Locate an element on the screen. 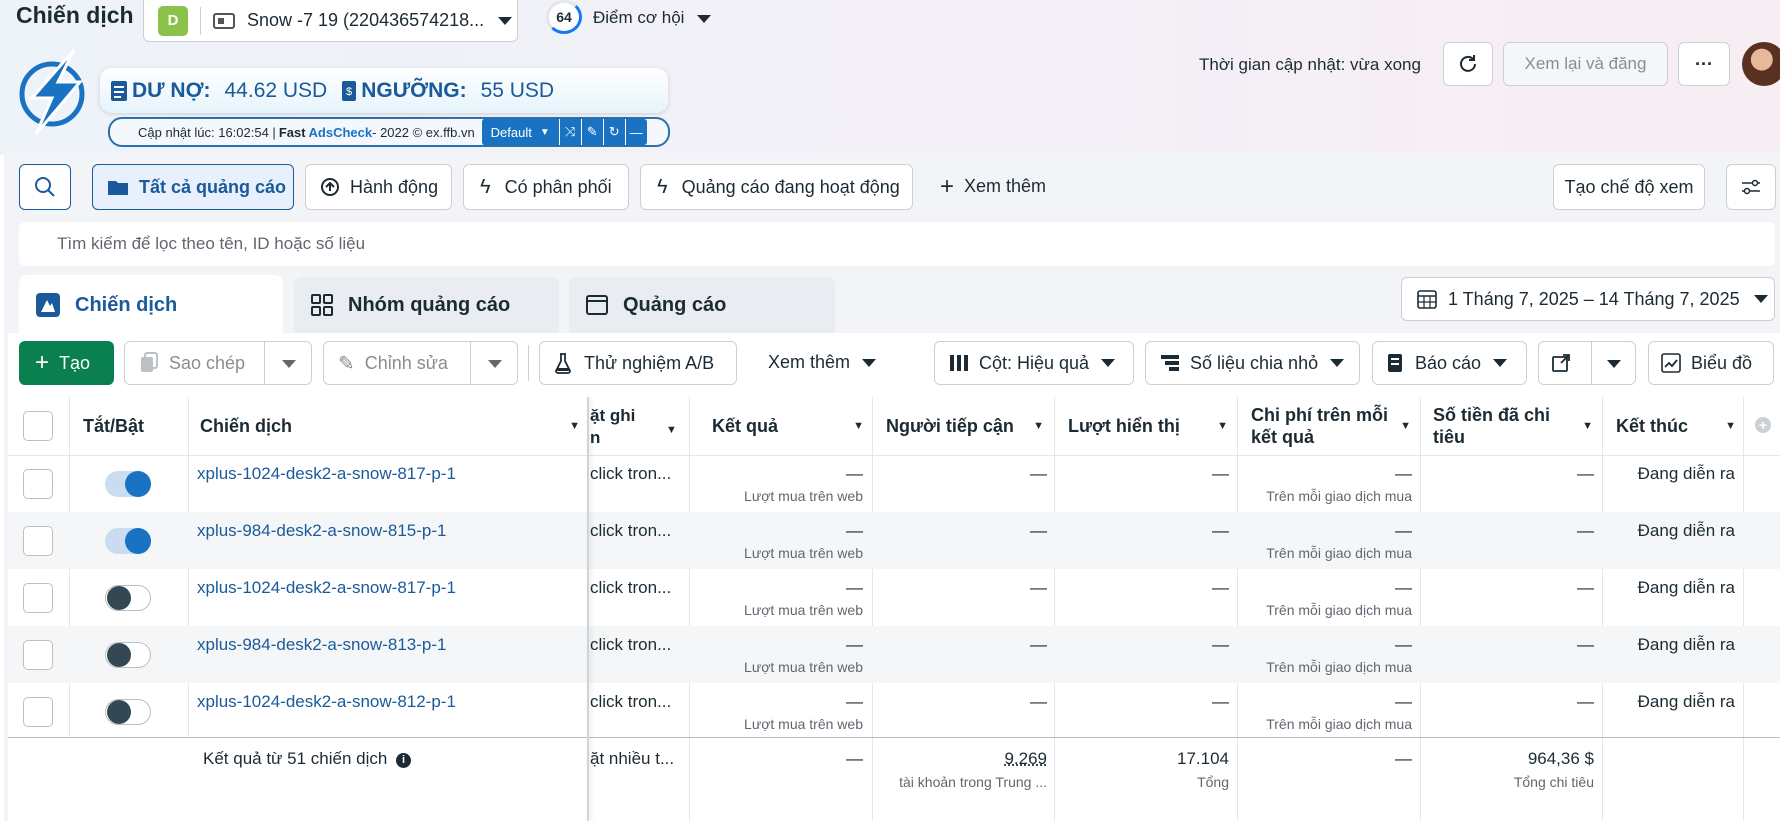  col-cost-per-result: Chi phí trên mỗi kết quả ▼ is located at coordinates (1331, 426).